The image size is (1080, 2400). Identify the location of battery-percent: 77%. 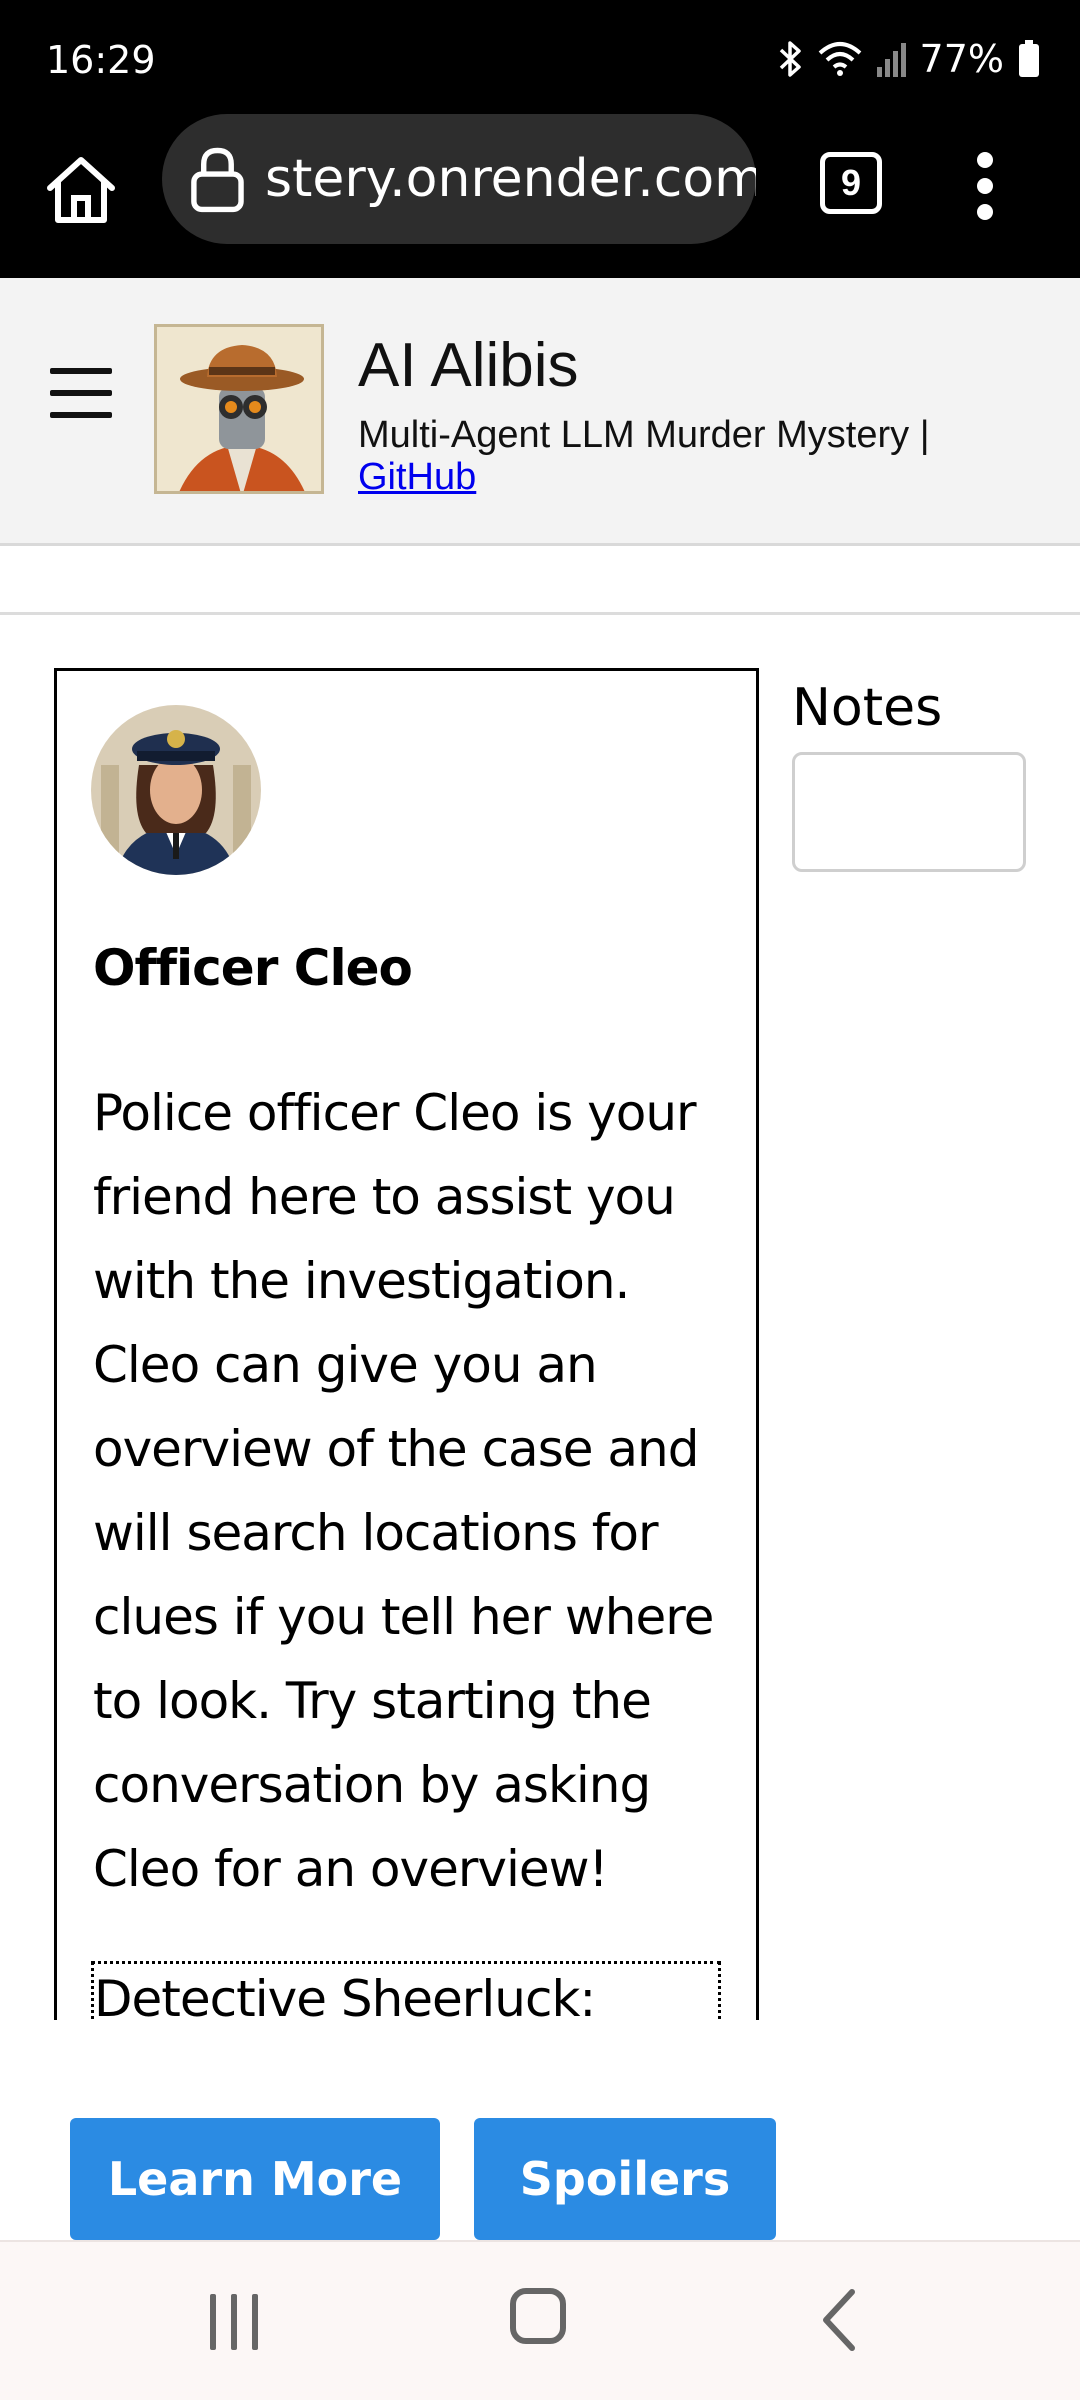
(961, 59).